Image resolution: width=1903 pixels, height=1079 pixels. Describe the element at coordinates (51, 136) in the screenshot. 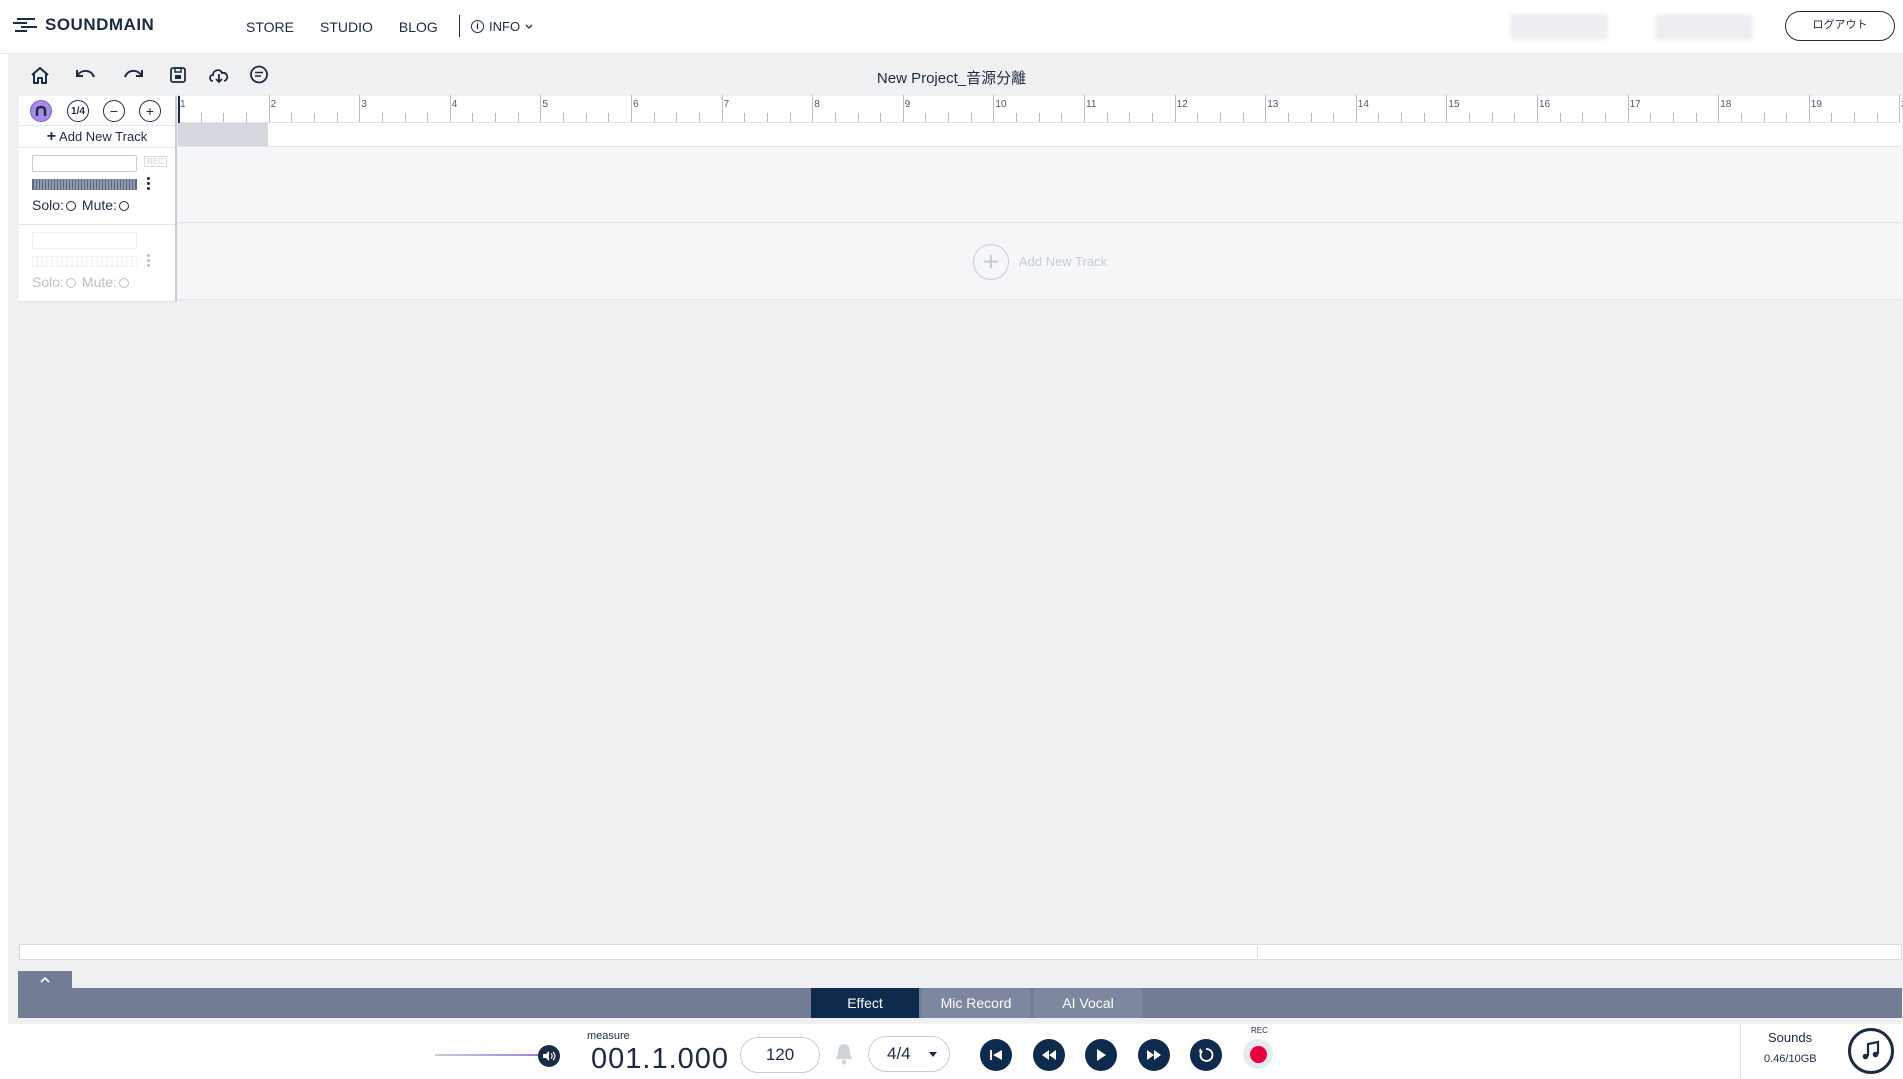

I see `plus-icon: +` at that location.